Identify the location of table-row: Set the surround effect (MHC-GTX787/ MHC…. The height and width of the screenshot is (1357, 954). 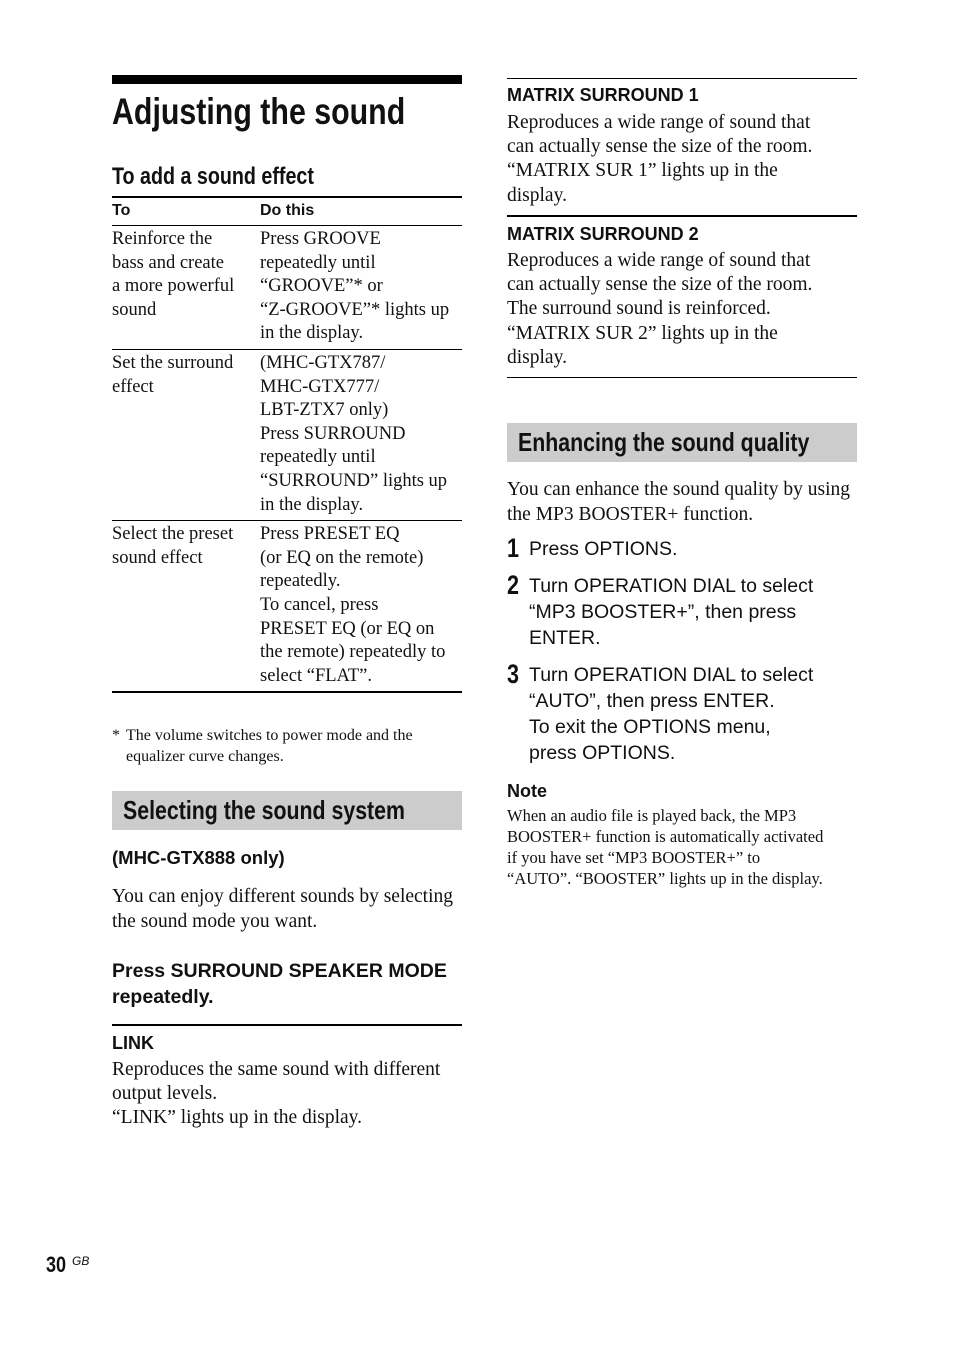
(287, 435).